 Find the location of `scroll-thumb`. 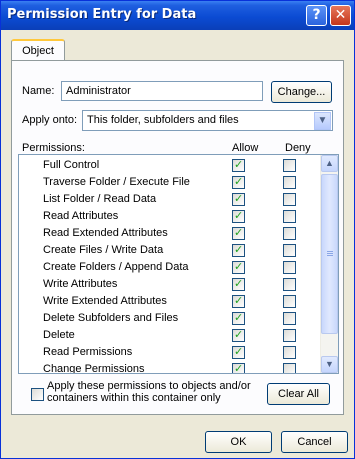

scroll-thumb is located at coordinates (329, 254).